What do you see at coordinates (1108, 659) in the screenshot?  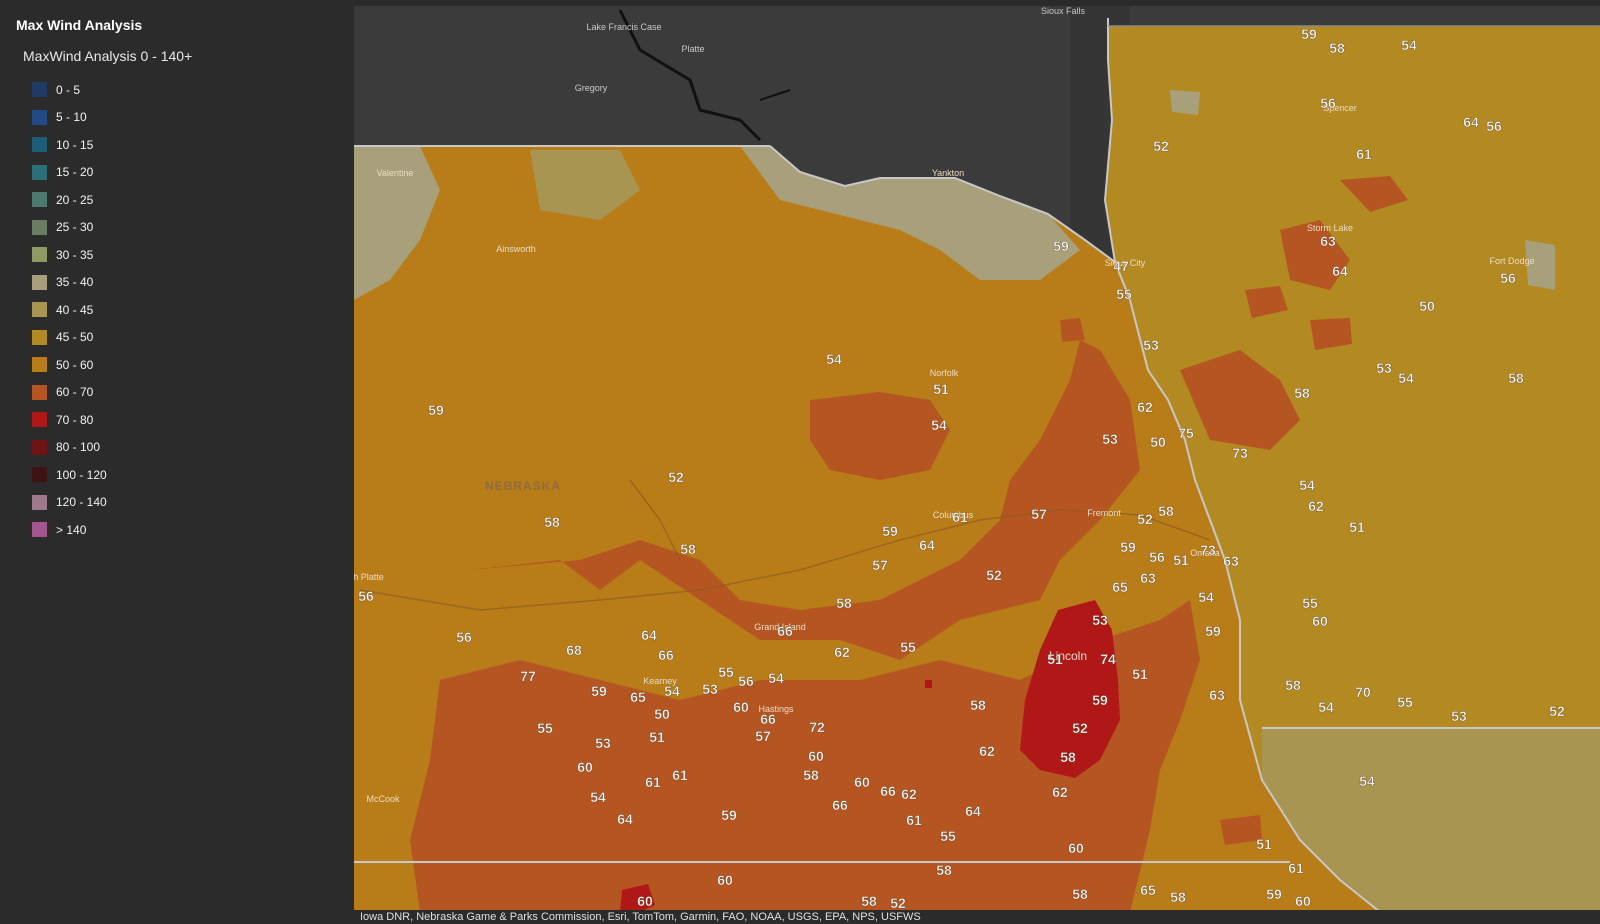 I see `wind-value-label: 74` at bounding box center [1108, 659].